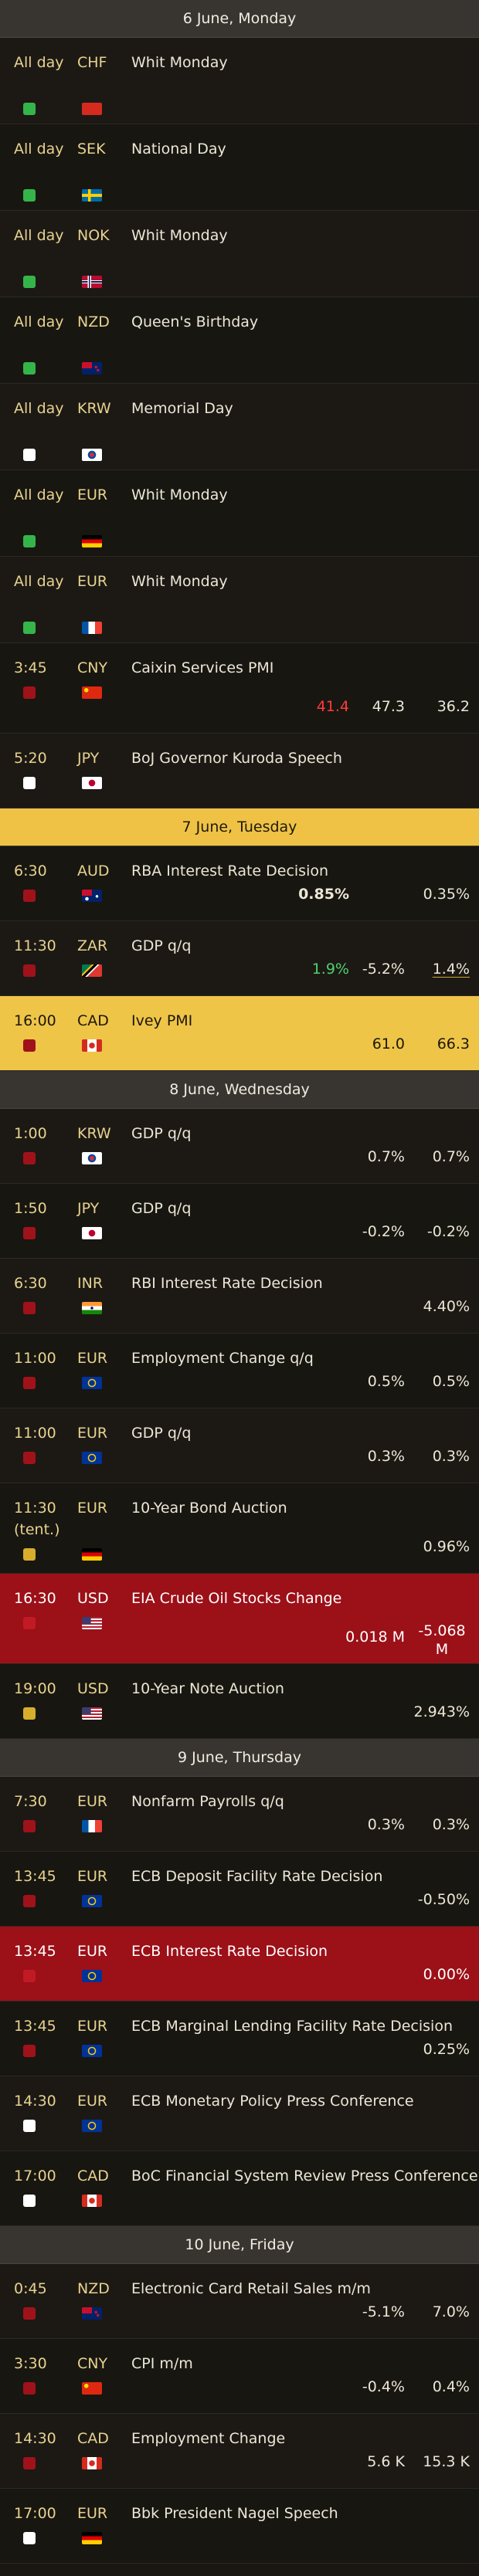  I want to click on event-row: All day SEK National Day, so click(239, 167).